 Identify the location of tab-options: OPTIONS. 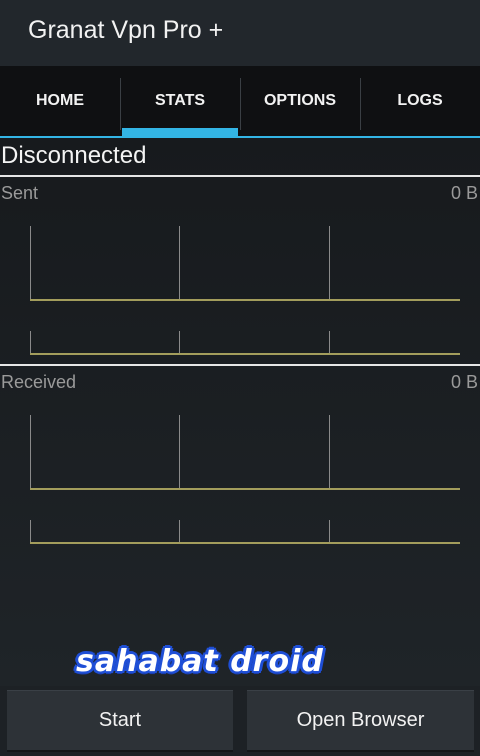
(300, 101).